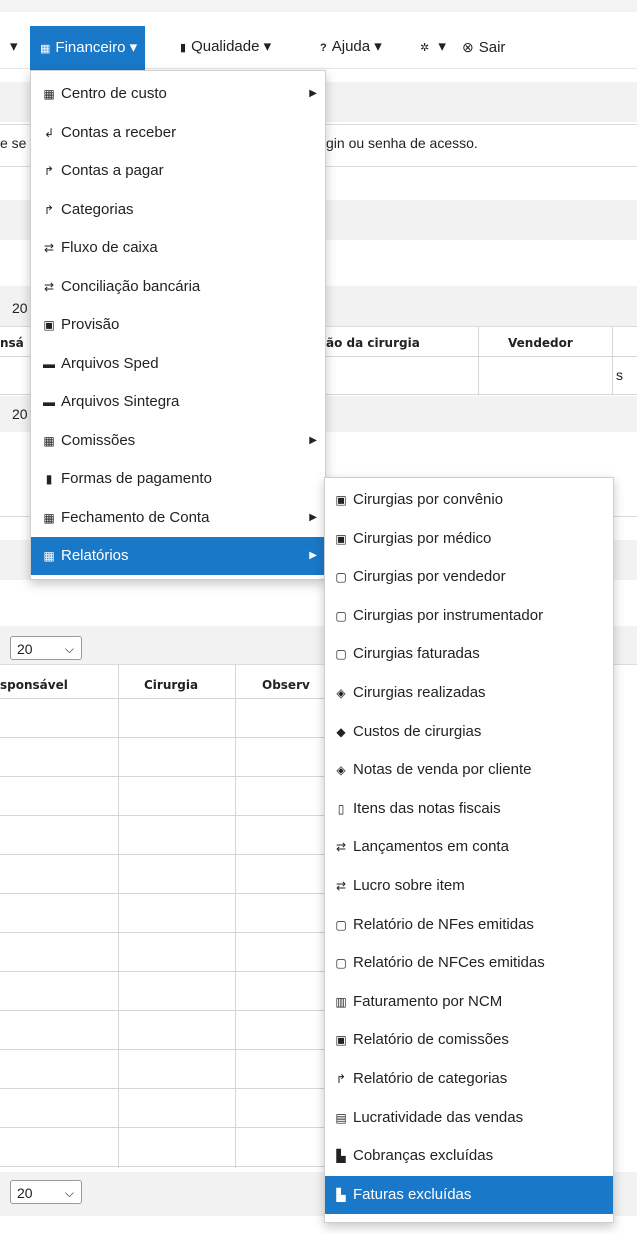  Describe the element at coordinates (428, 499) in the screenshot. I see `report-item-label: Cirurgias por convênio` at that location.